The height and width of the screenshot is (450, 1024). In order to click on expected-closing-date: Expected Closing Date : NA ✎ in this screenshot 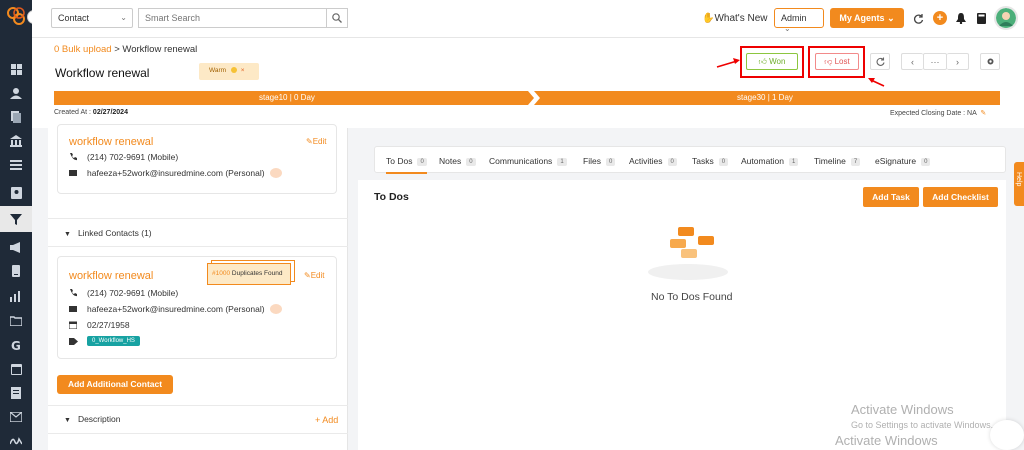, I will do `click(938, 113)`.